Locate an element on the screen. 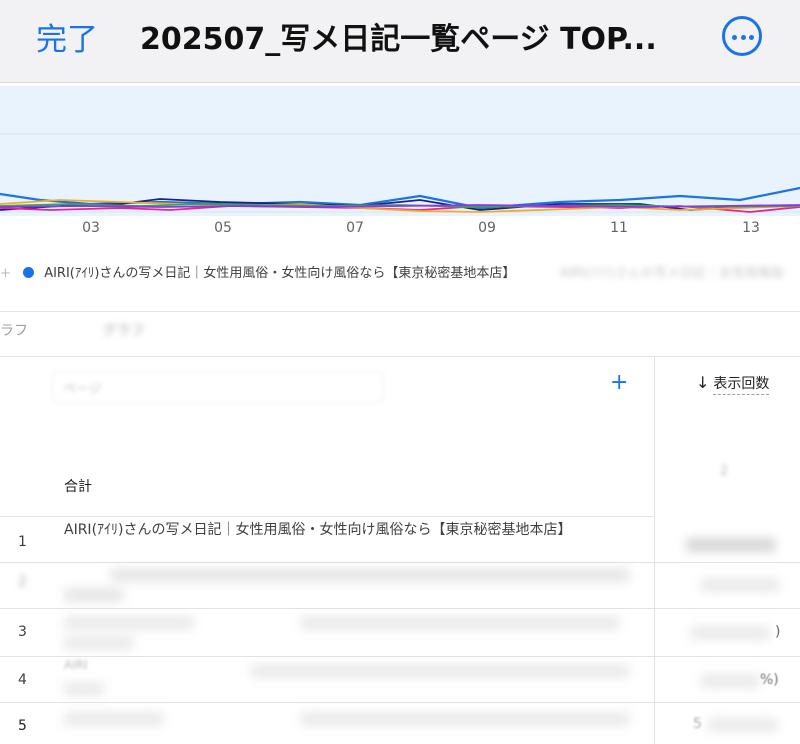  table-row: 2 is located at coordinates (400, 585).